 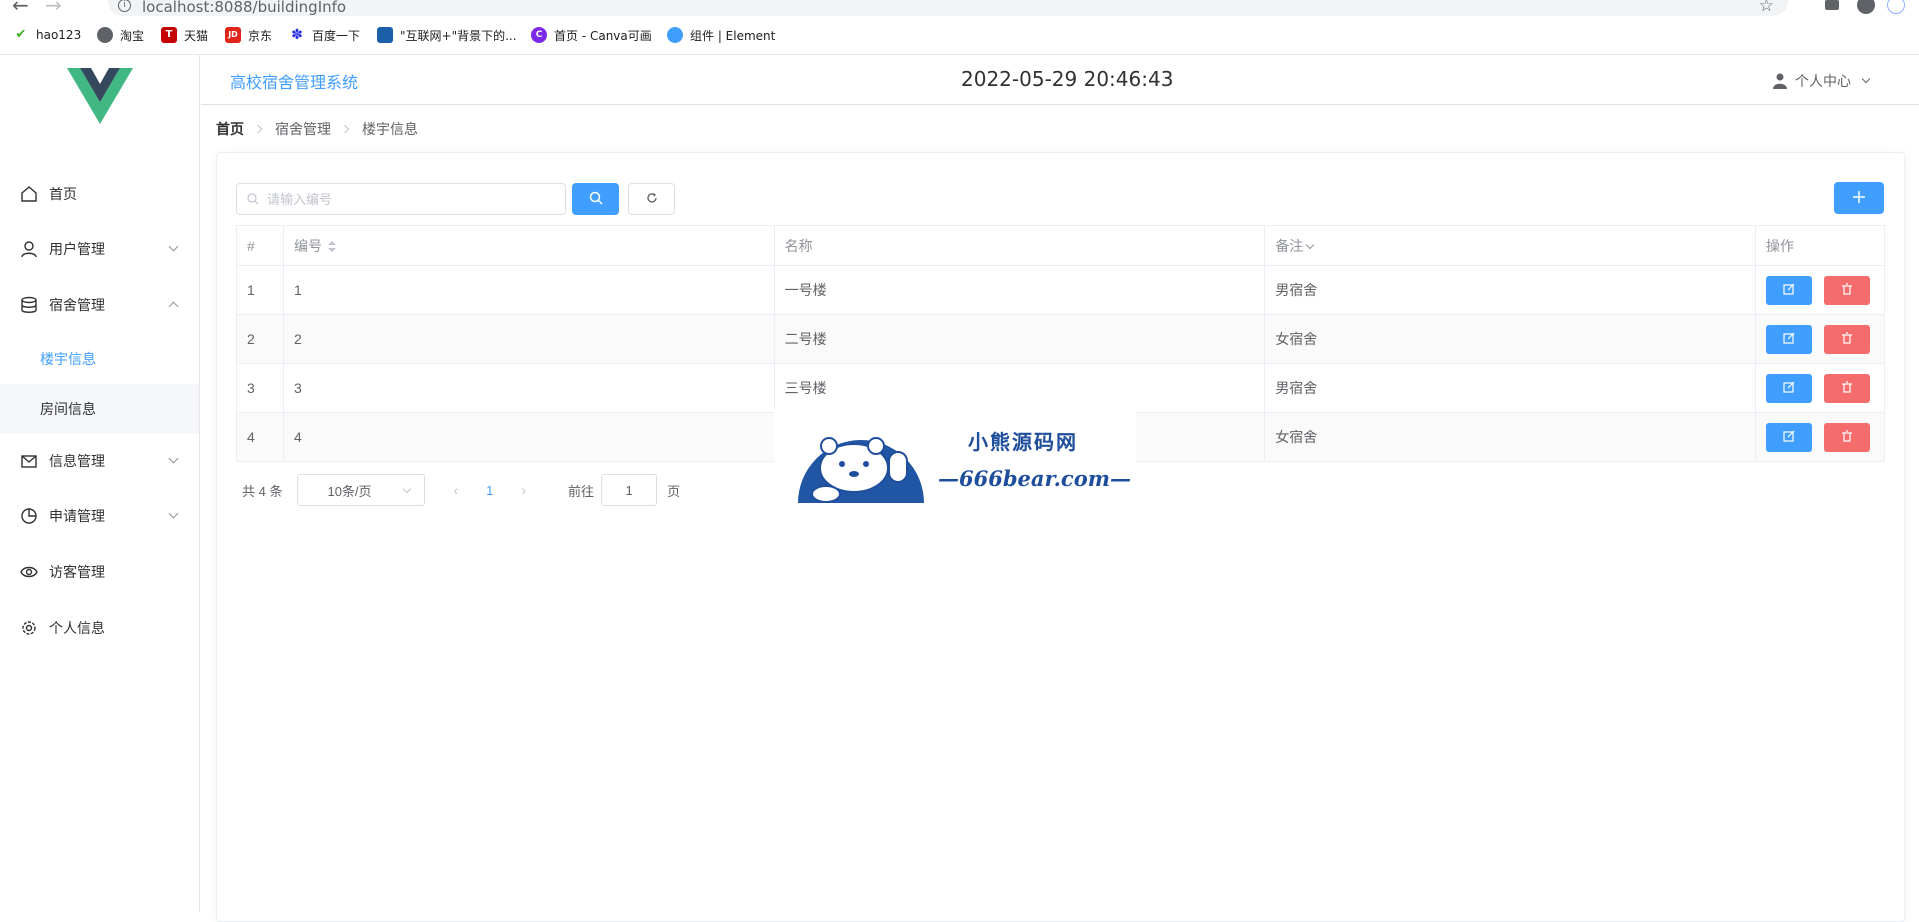 What do you see at coordinates (99, 249) in the screenshot?
I see `sidebar-item-user-management: 用户管理` at bounding box center [99, 249].